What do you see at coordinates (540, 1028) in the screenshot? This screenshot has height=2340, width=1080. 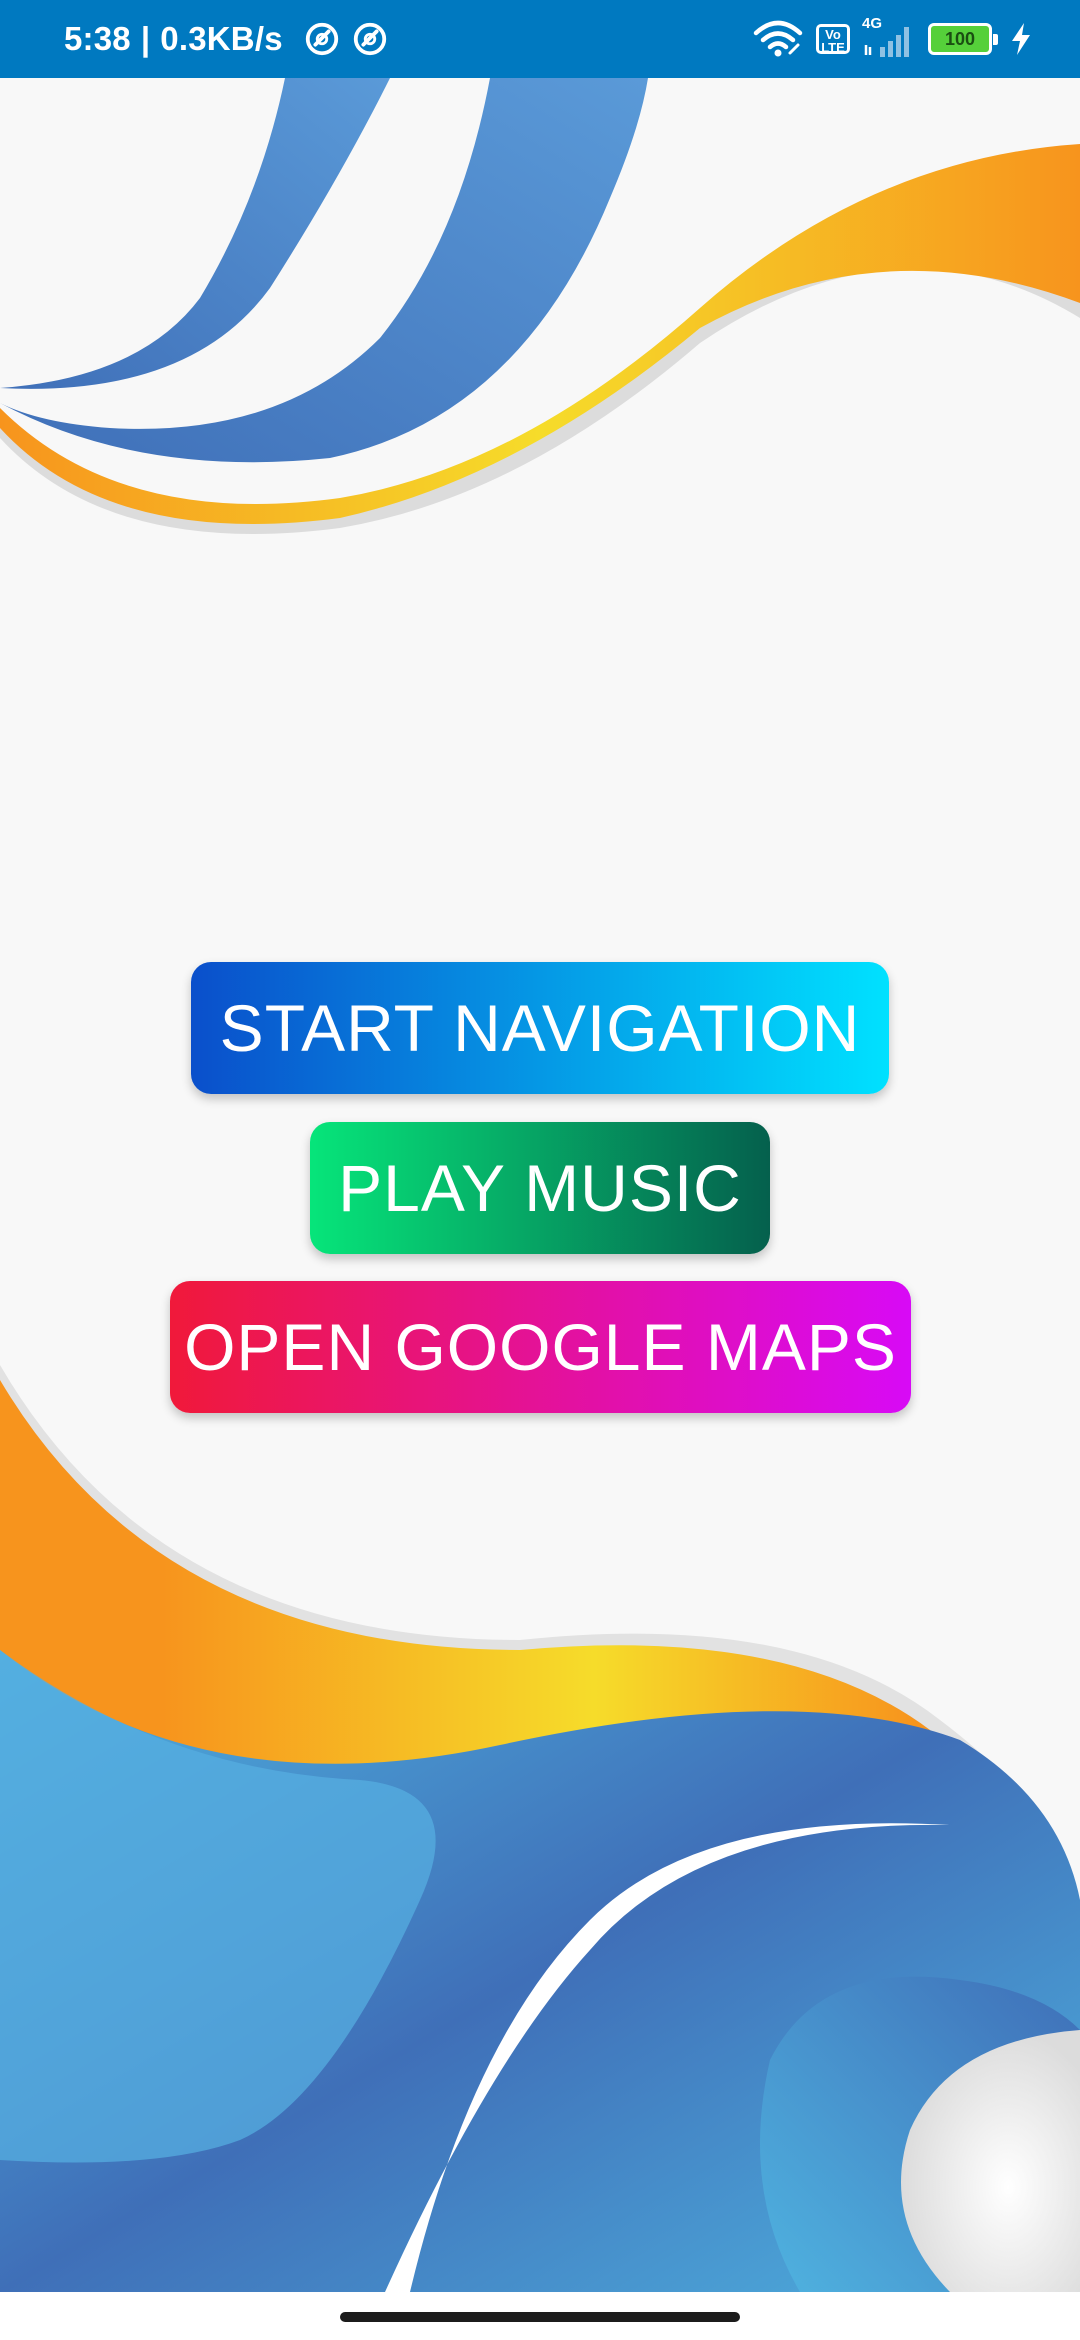 I see `start-navigation-button: START NAVIGATION` at bounding box center [540, 1028].